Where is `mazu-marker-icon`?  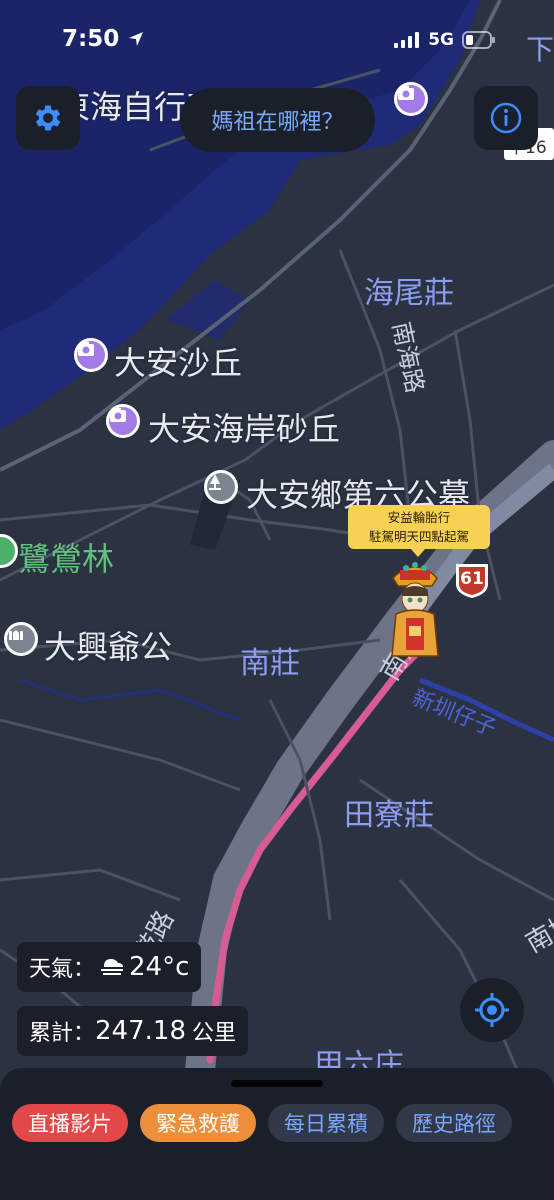 mazu-marker-icon is located at coordinates (415, 608).